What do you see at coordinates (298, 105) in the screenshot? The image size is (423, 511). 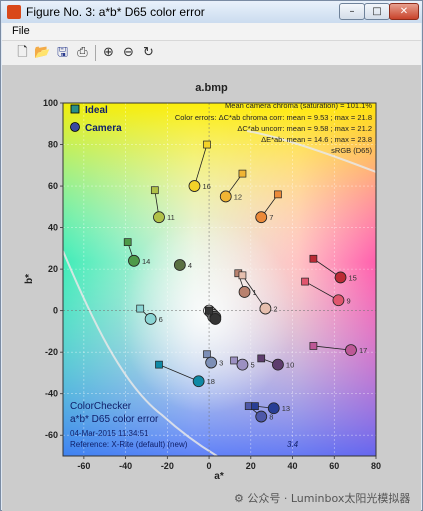 I see `info-line-chroma: Mean camera chroma (saturation) = 101.1%` at bounding box center [298, 105].